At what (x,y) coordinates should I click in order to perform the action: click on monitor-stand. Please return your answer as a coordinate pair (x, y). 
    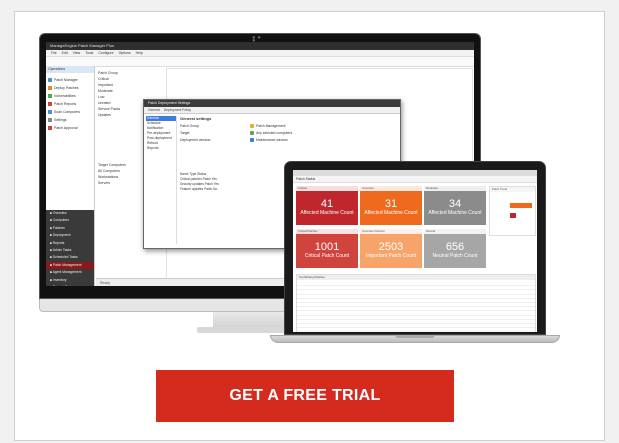
    Looking at the image, I should click on (253, 320).